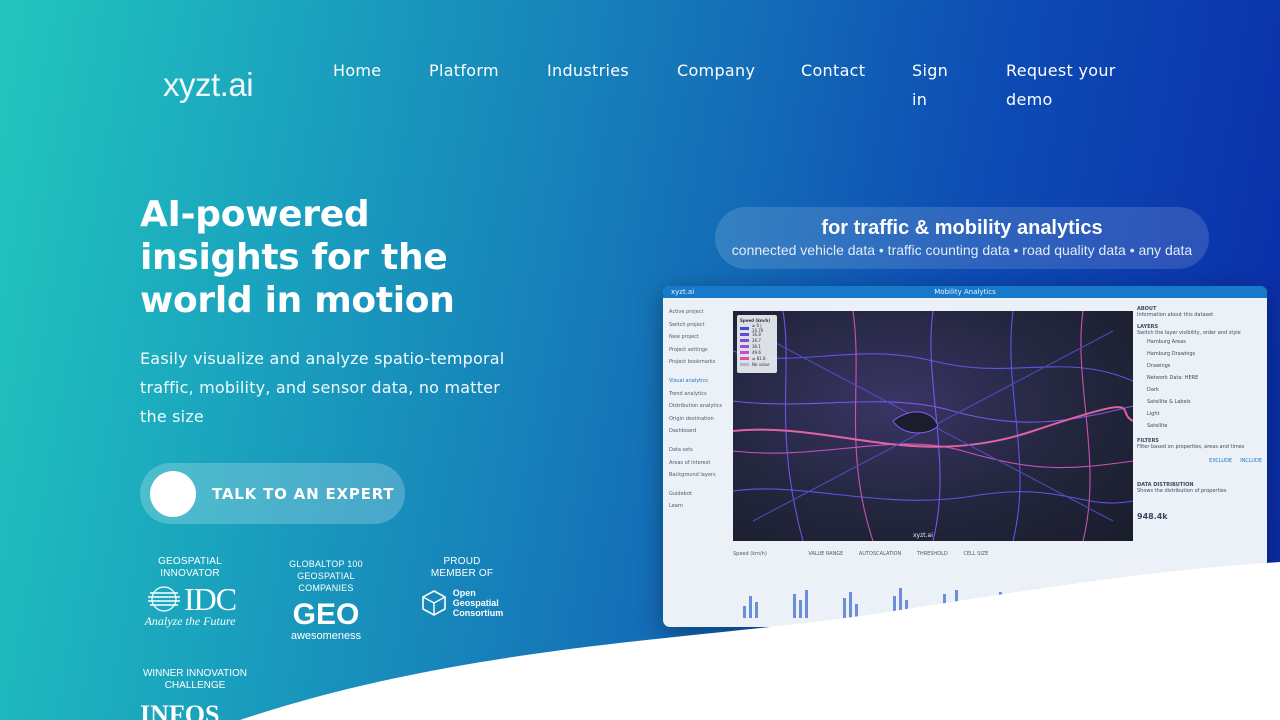 This screenshot has height=720, width=1280. Describe the element at coordinates (826, 554) in the screenshot. I see `bottom-item: VALUE RANGE` at that location.